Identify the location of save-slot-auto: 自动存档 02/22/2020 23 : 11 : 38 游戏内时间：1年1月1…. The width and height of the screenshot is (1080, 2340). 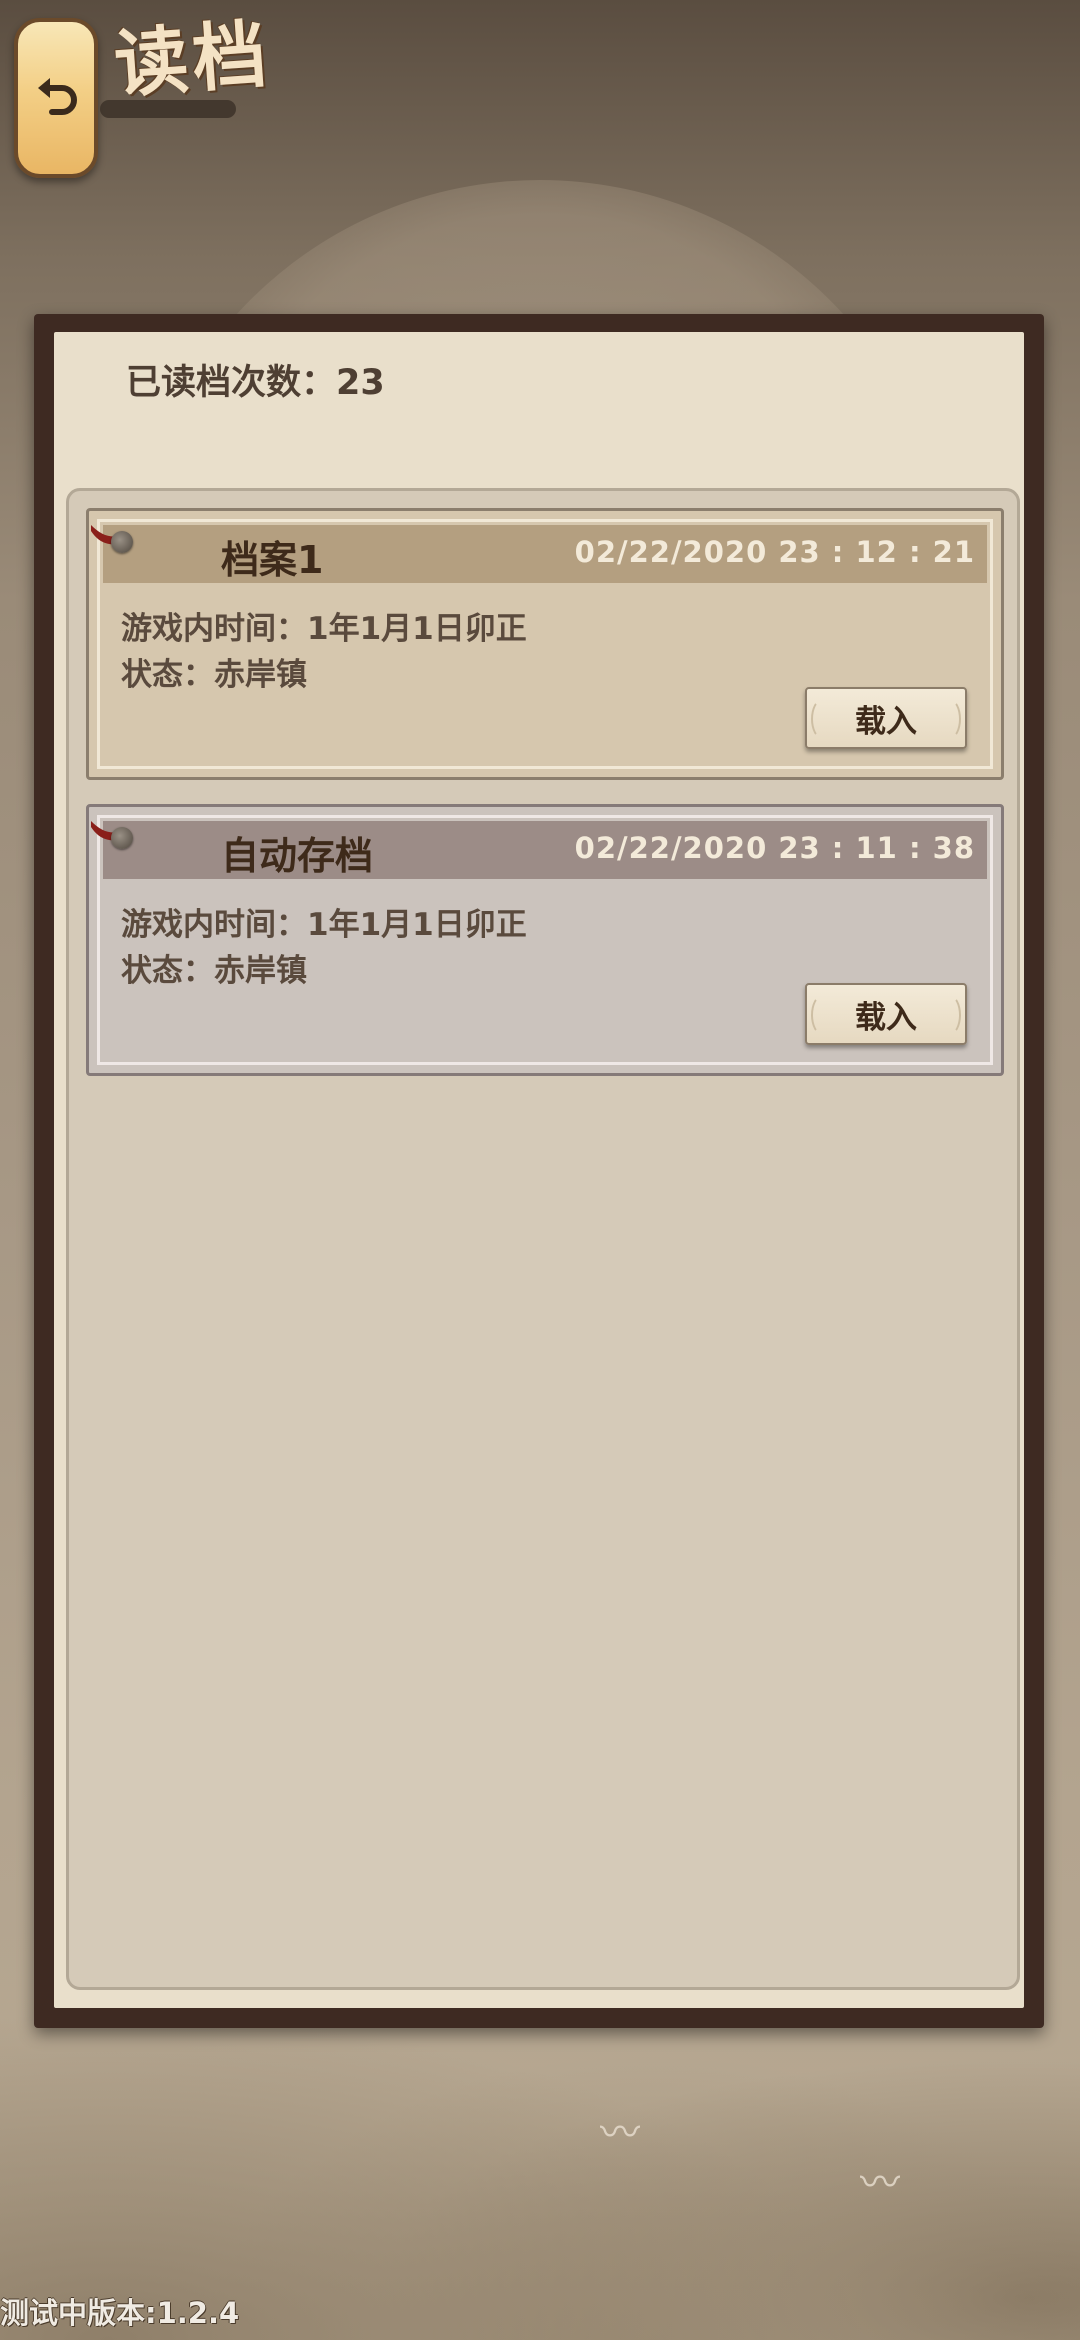
(545, 940).